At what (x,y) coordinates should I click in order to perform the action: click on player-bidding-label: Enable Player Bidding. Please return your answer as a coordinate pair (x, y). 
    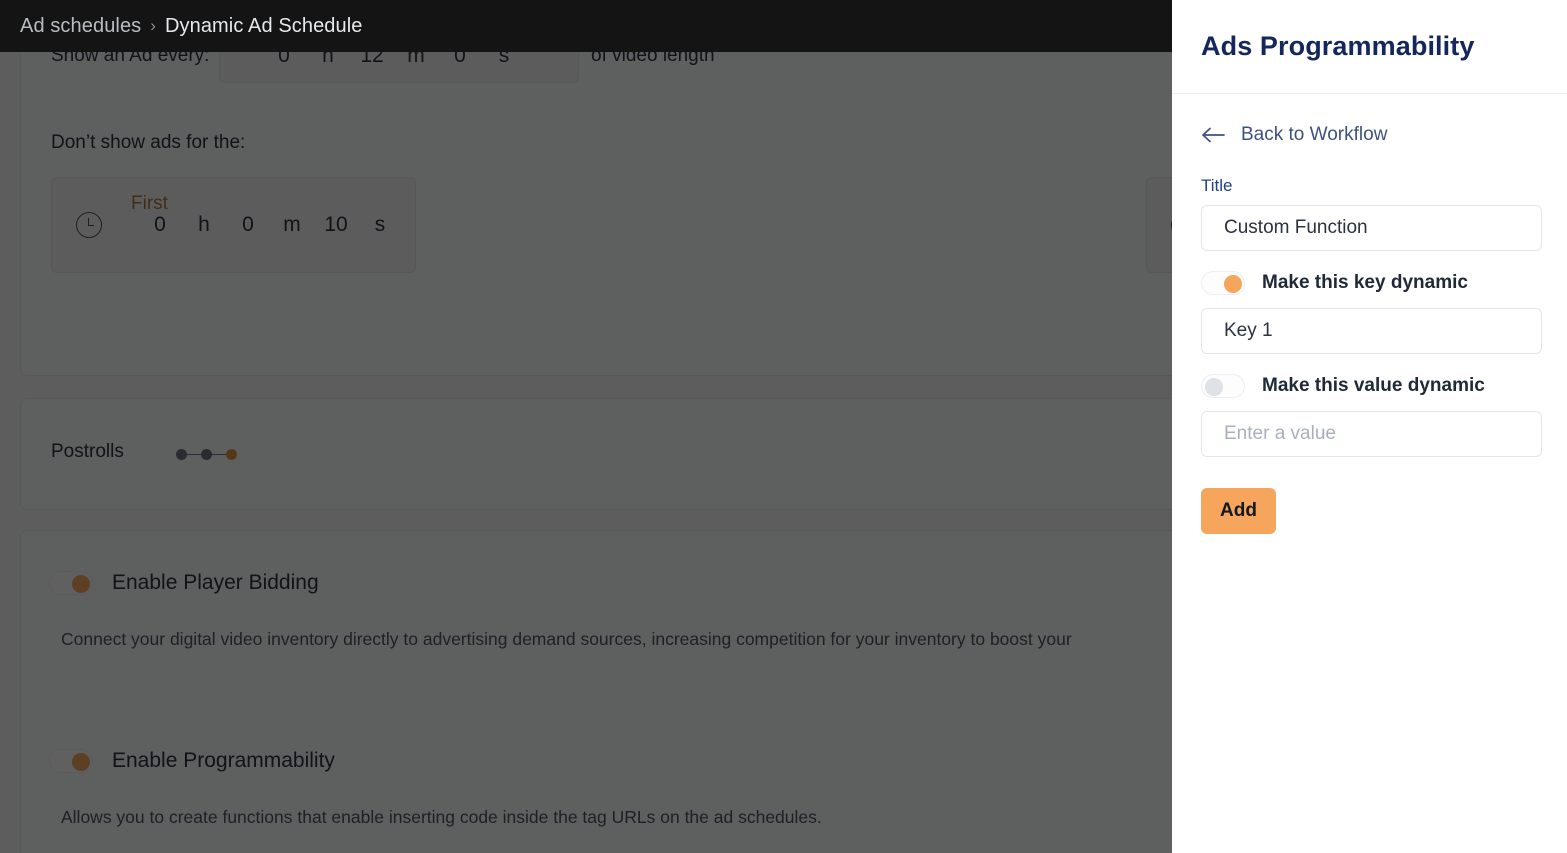
    Looking at the image, I should click on (215, 582).